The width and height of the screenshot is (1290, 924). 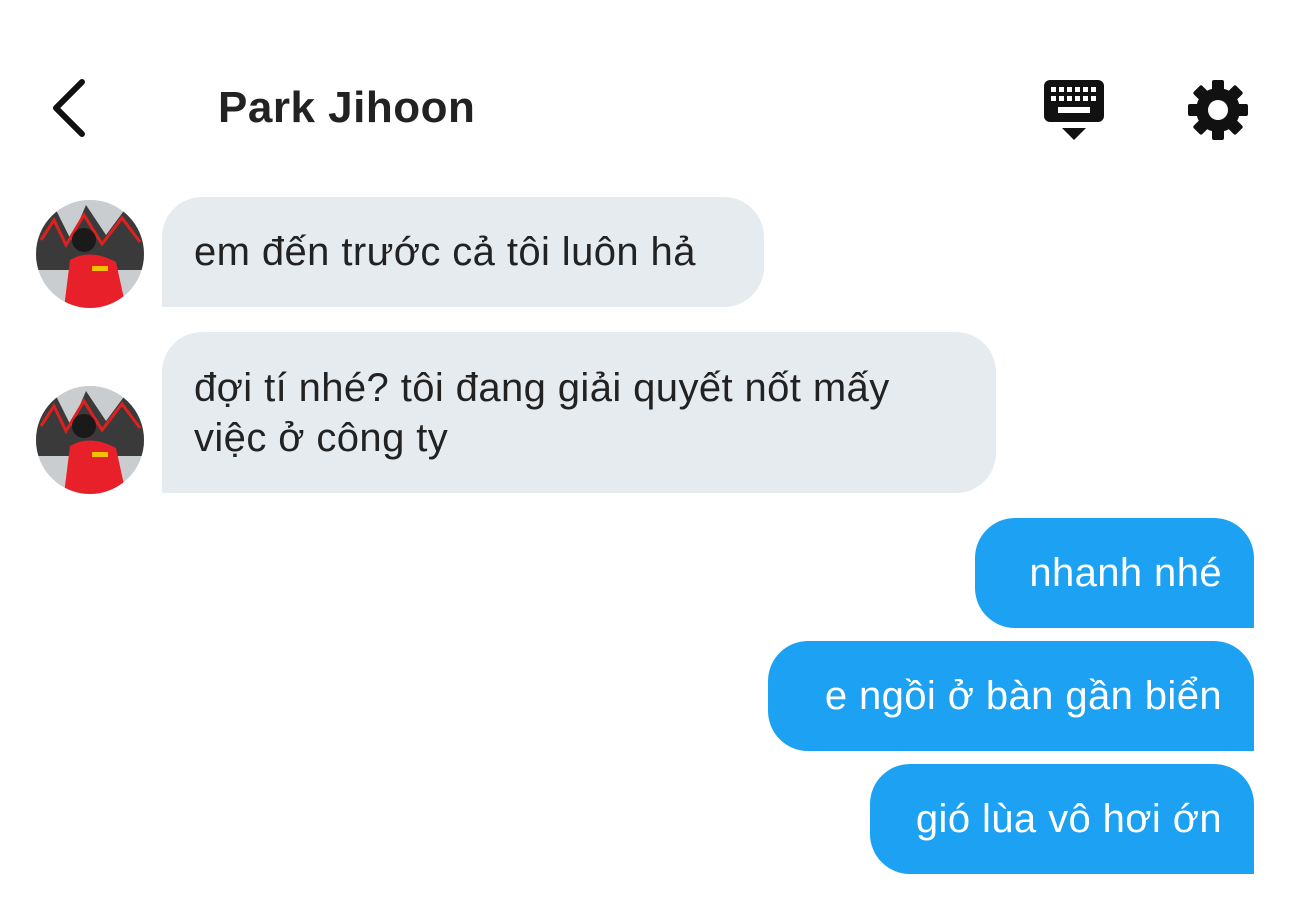 I want to click on message-bubble-incoming: em đến trước cả tôi luôn hả, so click(x=463, y=252).